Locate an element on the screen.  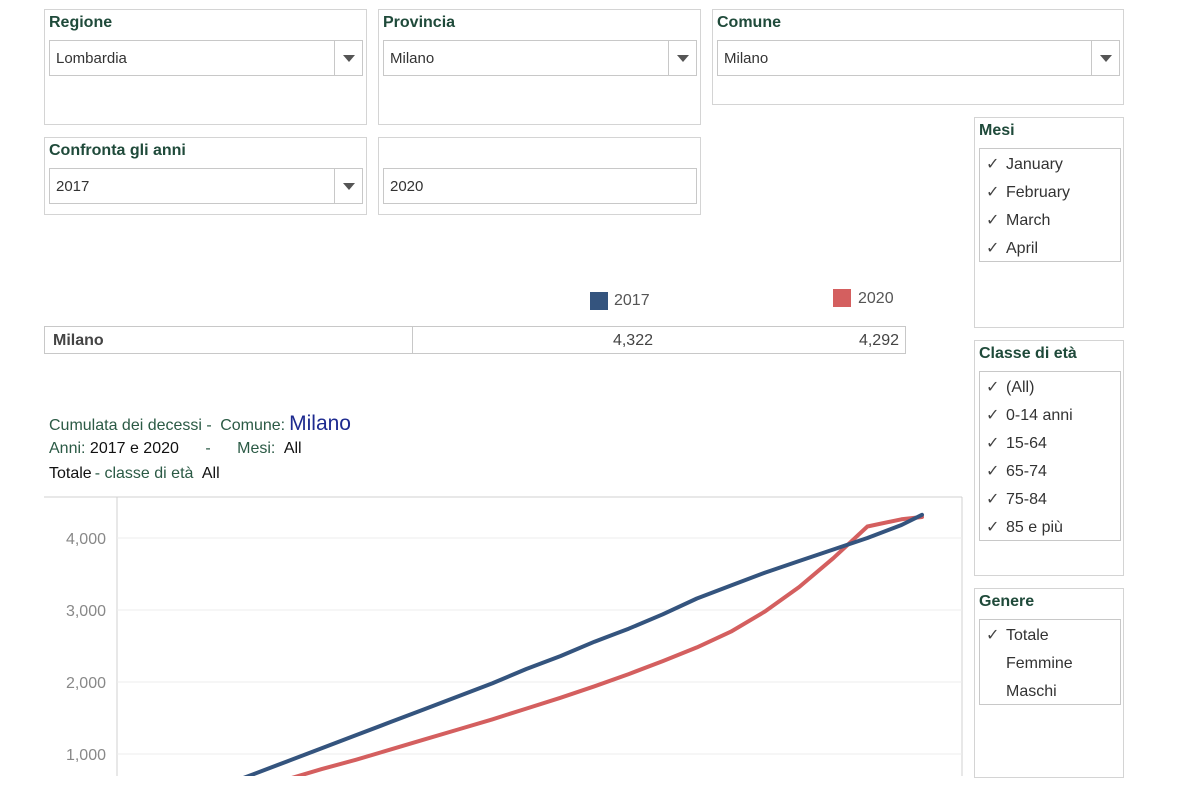
regione-filter: Regione Lombardia is located at coordinates (205, 67).